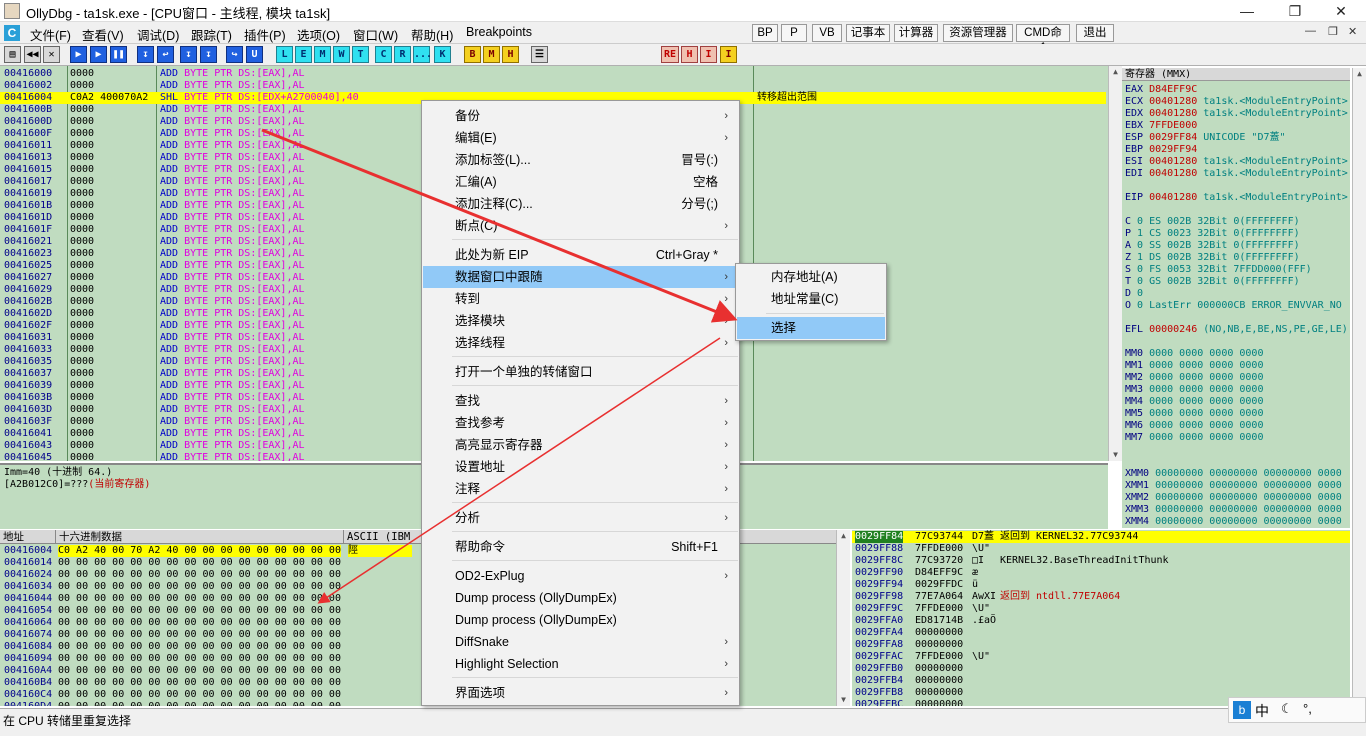  What do you see at coordinates (499, 32) in the screenshot?
I see `menu-breakpoints: Breakpoints` at bounding box center [499, 32].